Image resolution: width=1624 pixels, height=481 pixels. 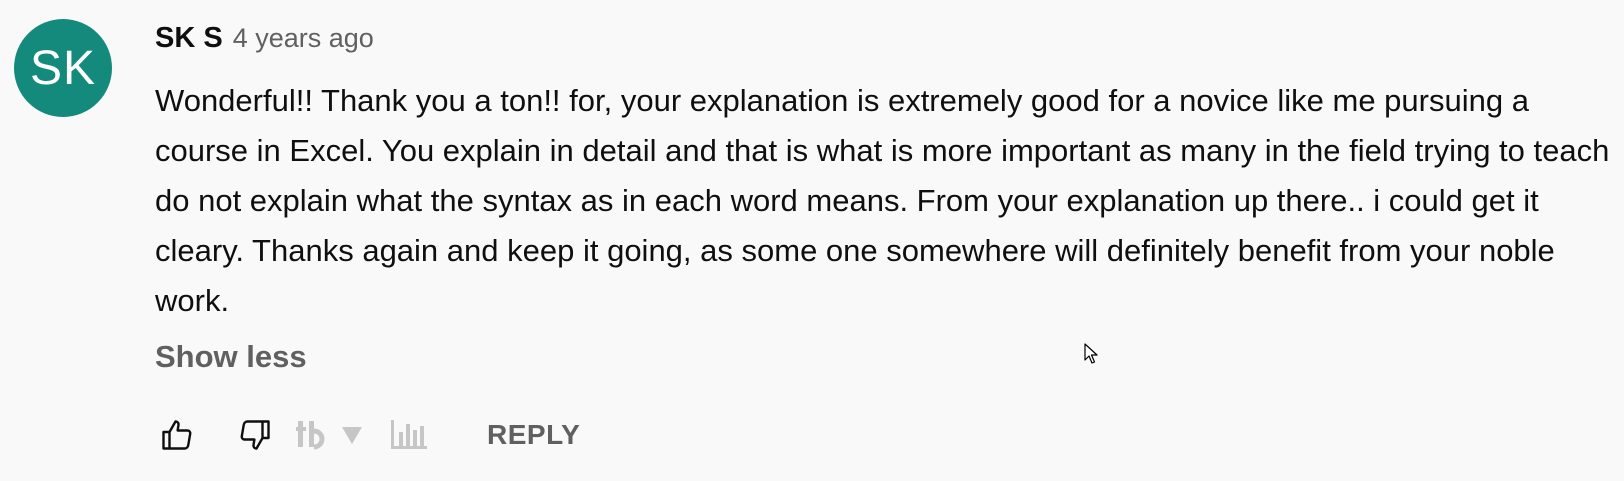 I want to click on tb-extension-button, so click(x=314, y=435).